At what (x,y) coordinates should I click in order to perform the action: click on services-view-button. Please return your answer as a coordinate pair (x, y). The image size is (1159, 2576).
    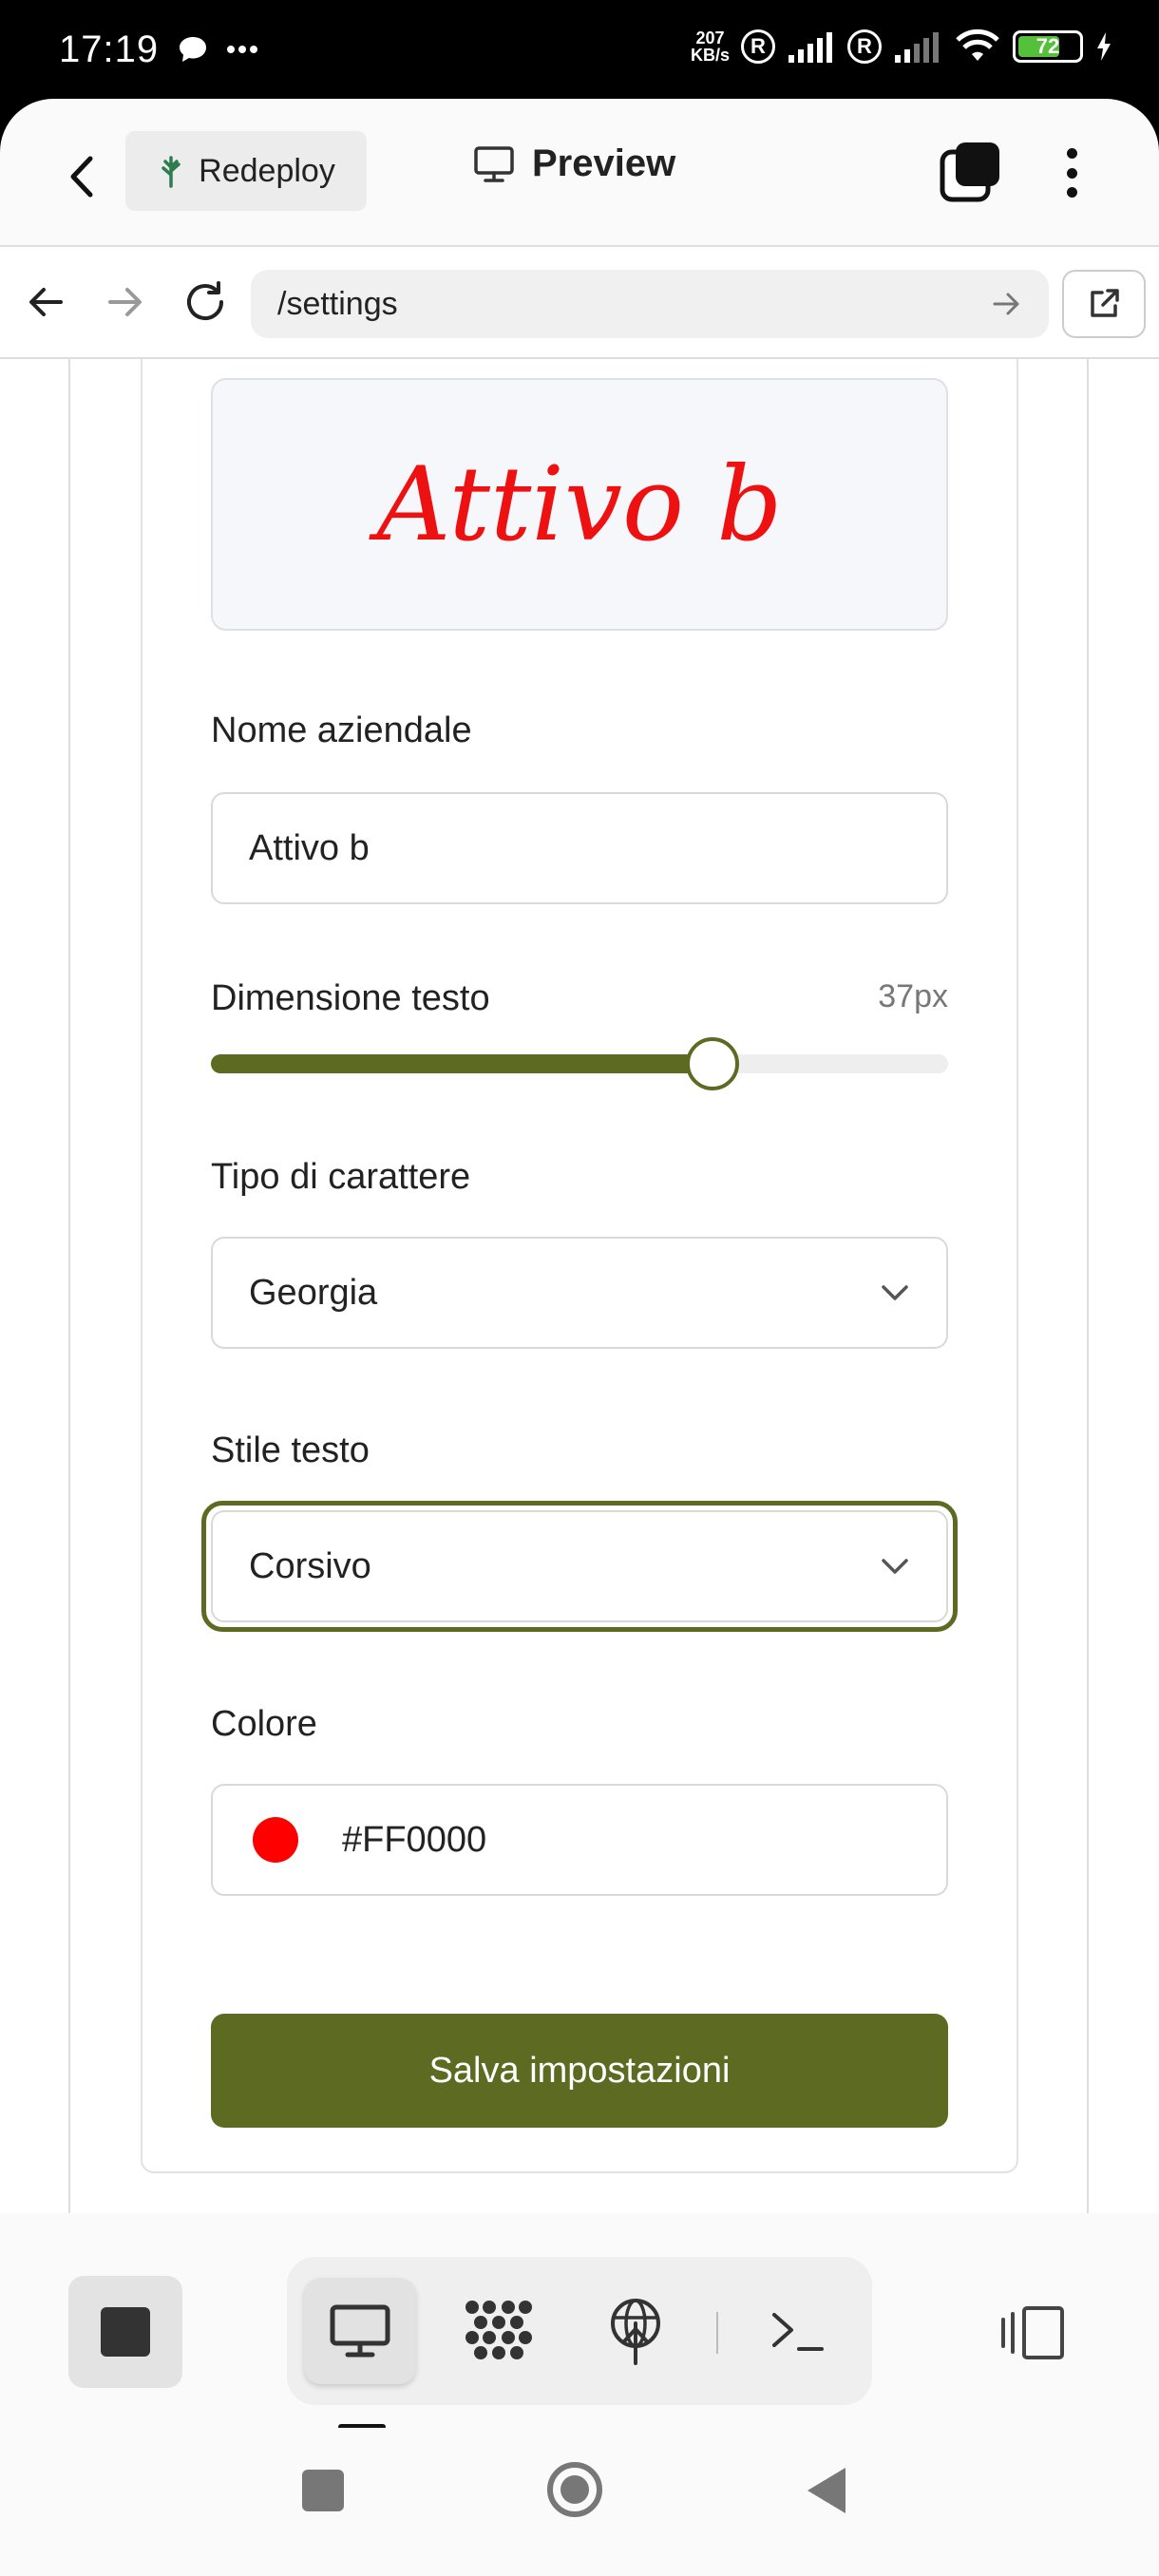
    Looking at the image, I should click on (499, 2331).